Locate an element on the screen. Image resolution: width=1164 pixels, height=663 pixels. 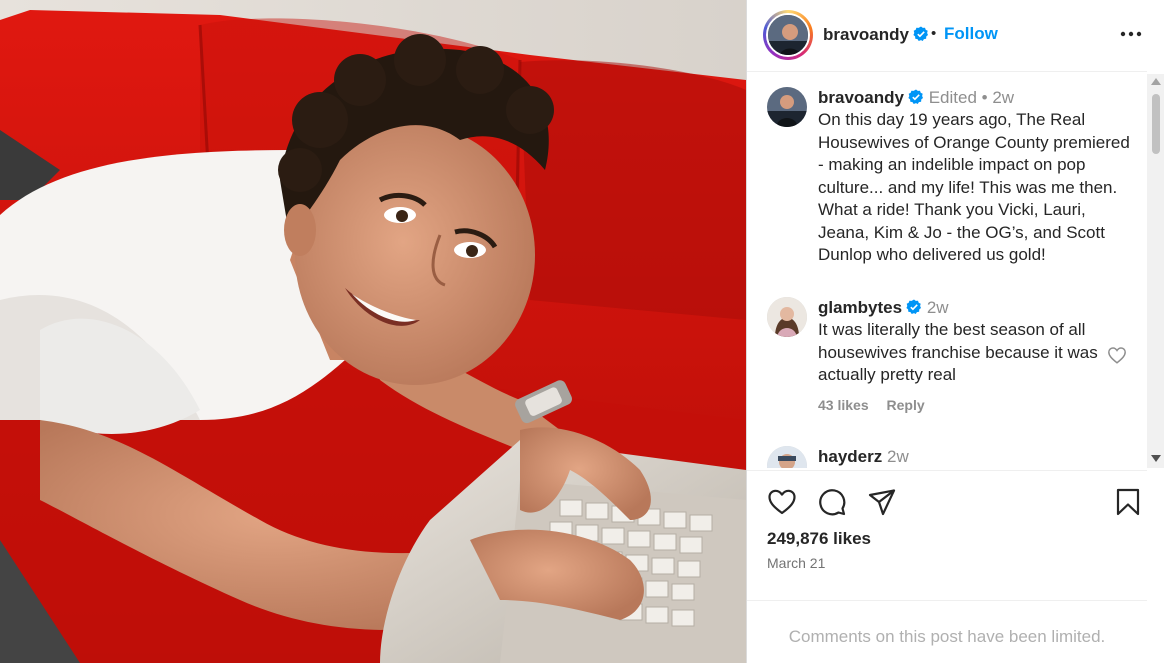
comment-body: hayderz 2w is located at coordinates (975, 457).